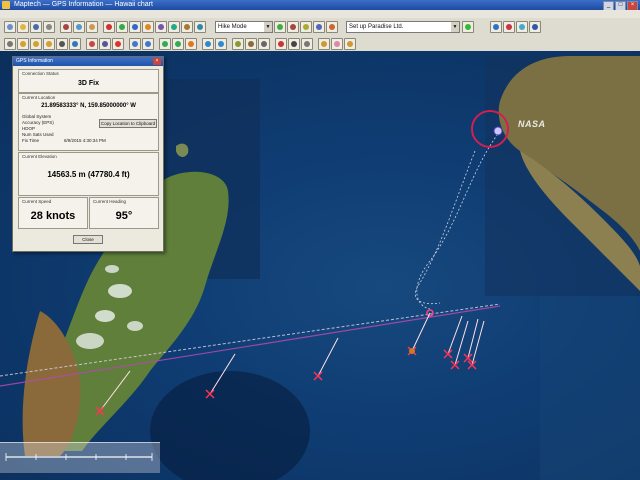 The height and width of the screenshot is (480, 640). Describe the element at coordinates (23, 44) in the screenshot. I see `line-icon` at that location.